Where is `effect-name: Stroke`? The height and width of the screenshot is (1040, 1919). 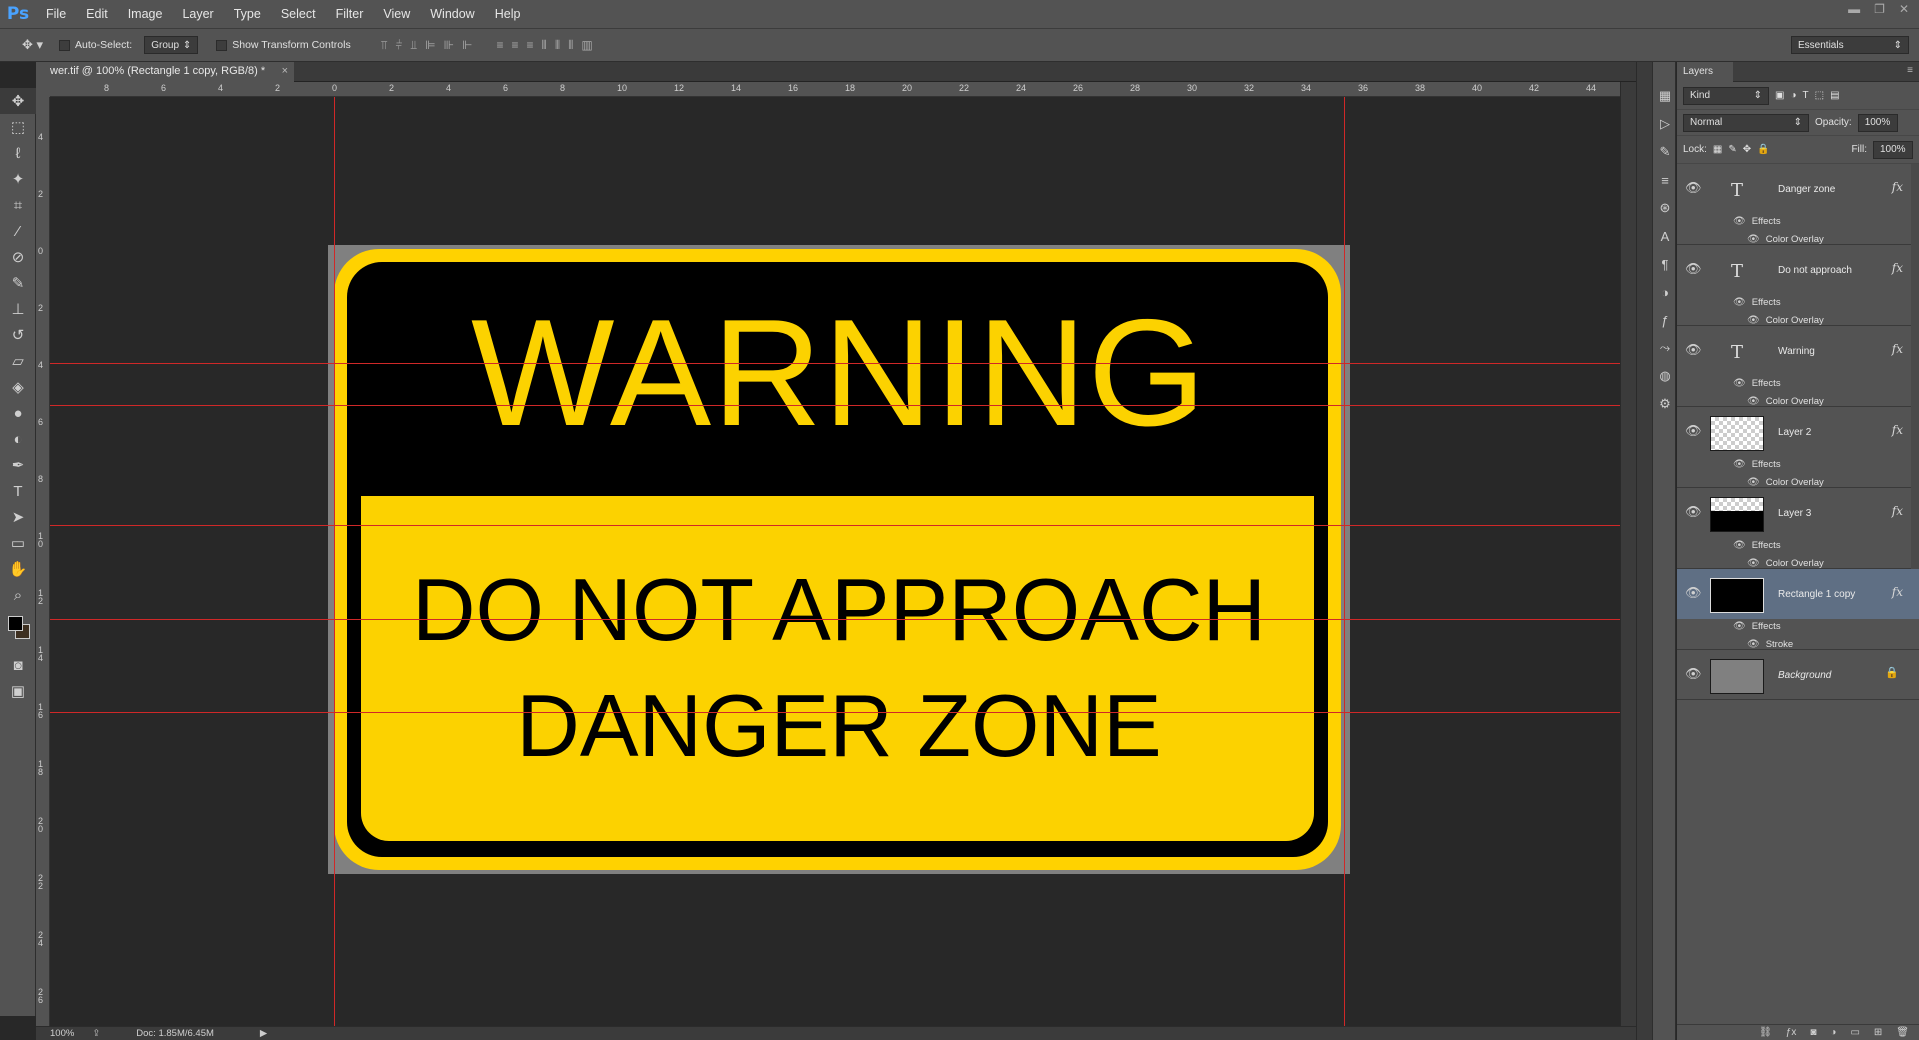
effect-name: Stroke is located at coordinates (1779, 644).